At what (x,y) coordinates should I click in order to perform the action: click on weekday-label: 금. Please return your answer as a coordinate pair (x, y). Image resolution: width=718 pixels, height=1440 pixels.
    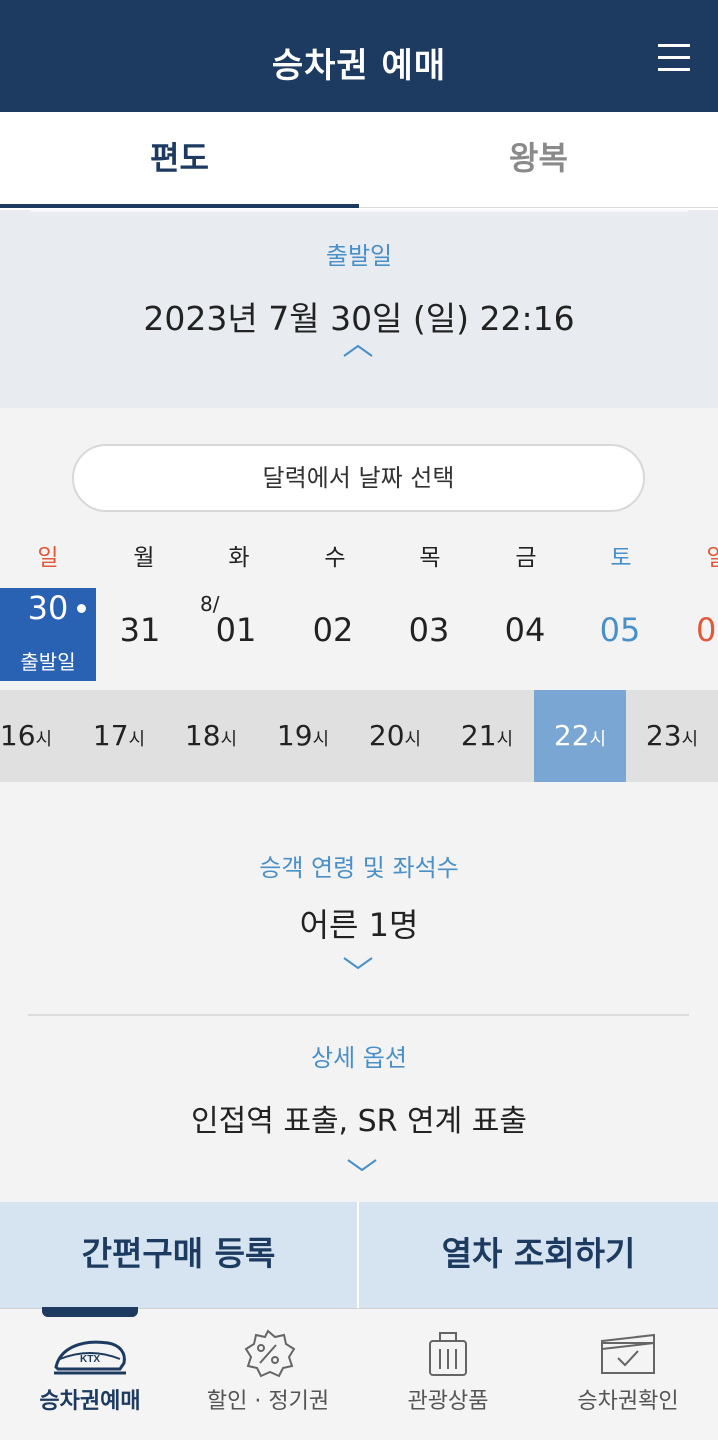
    Looking at the image, I should click on (526, 558).